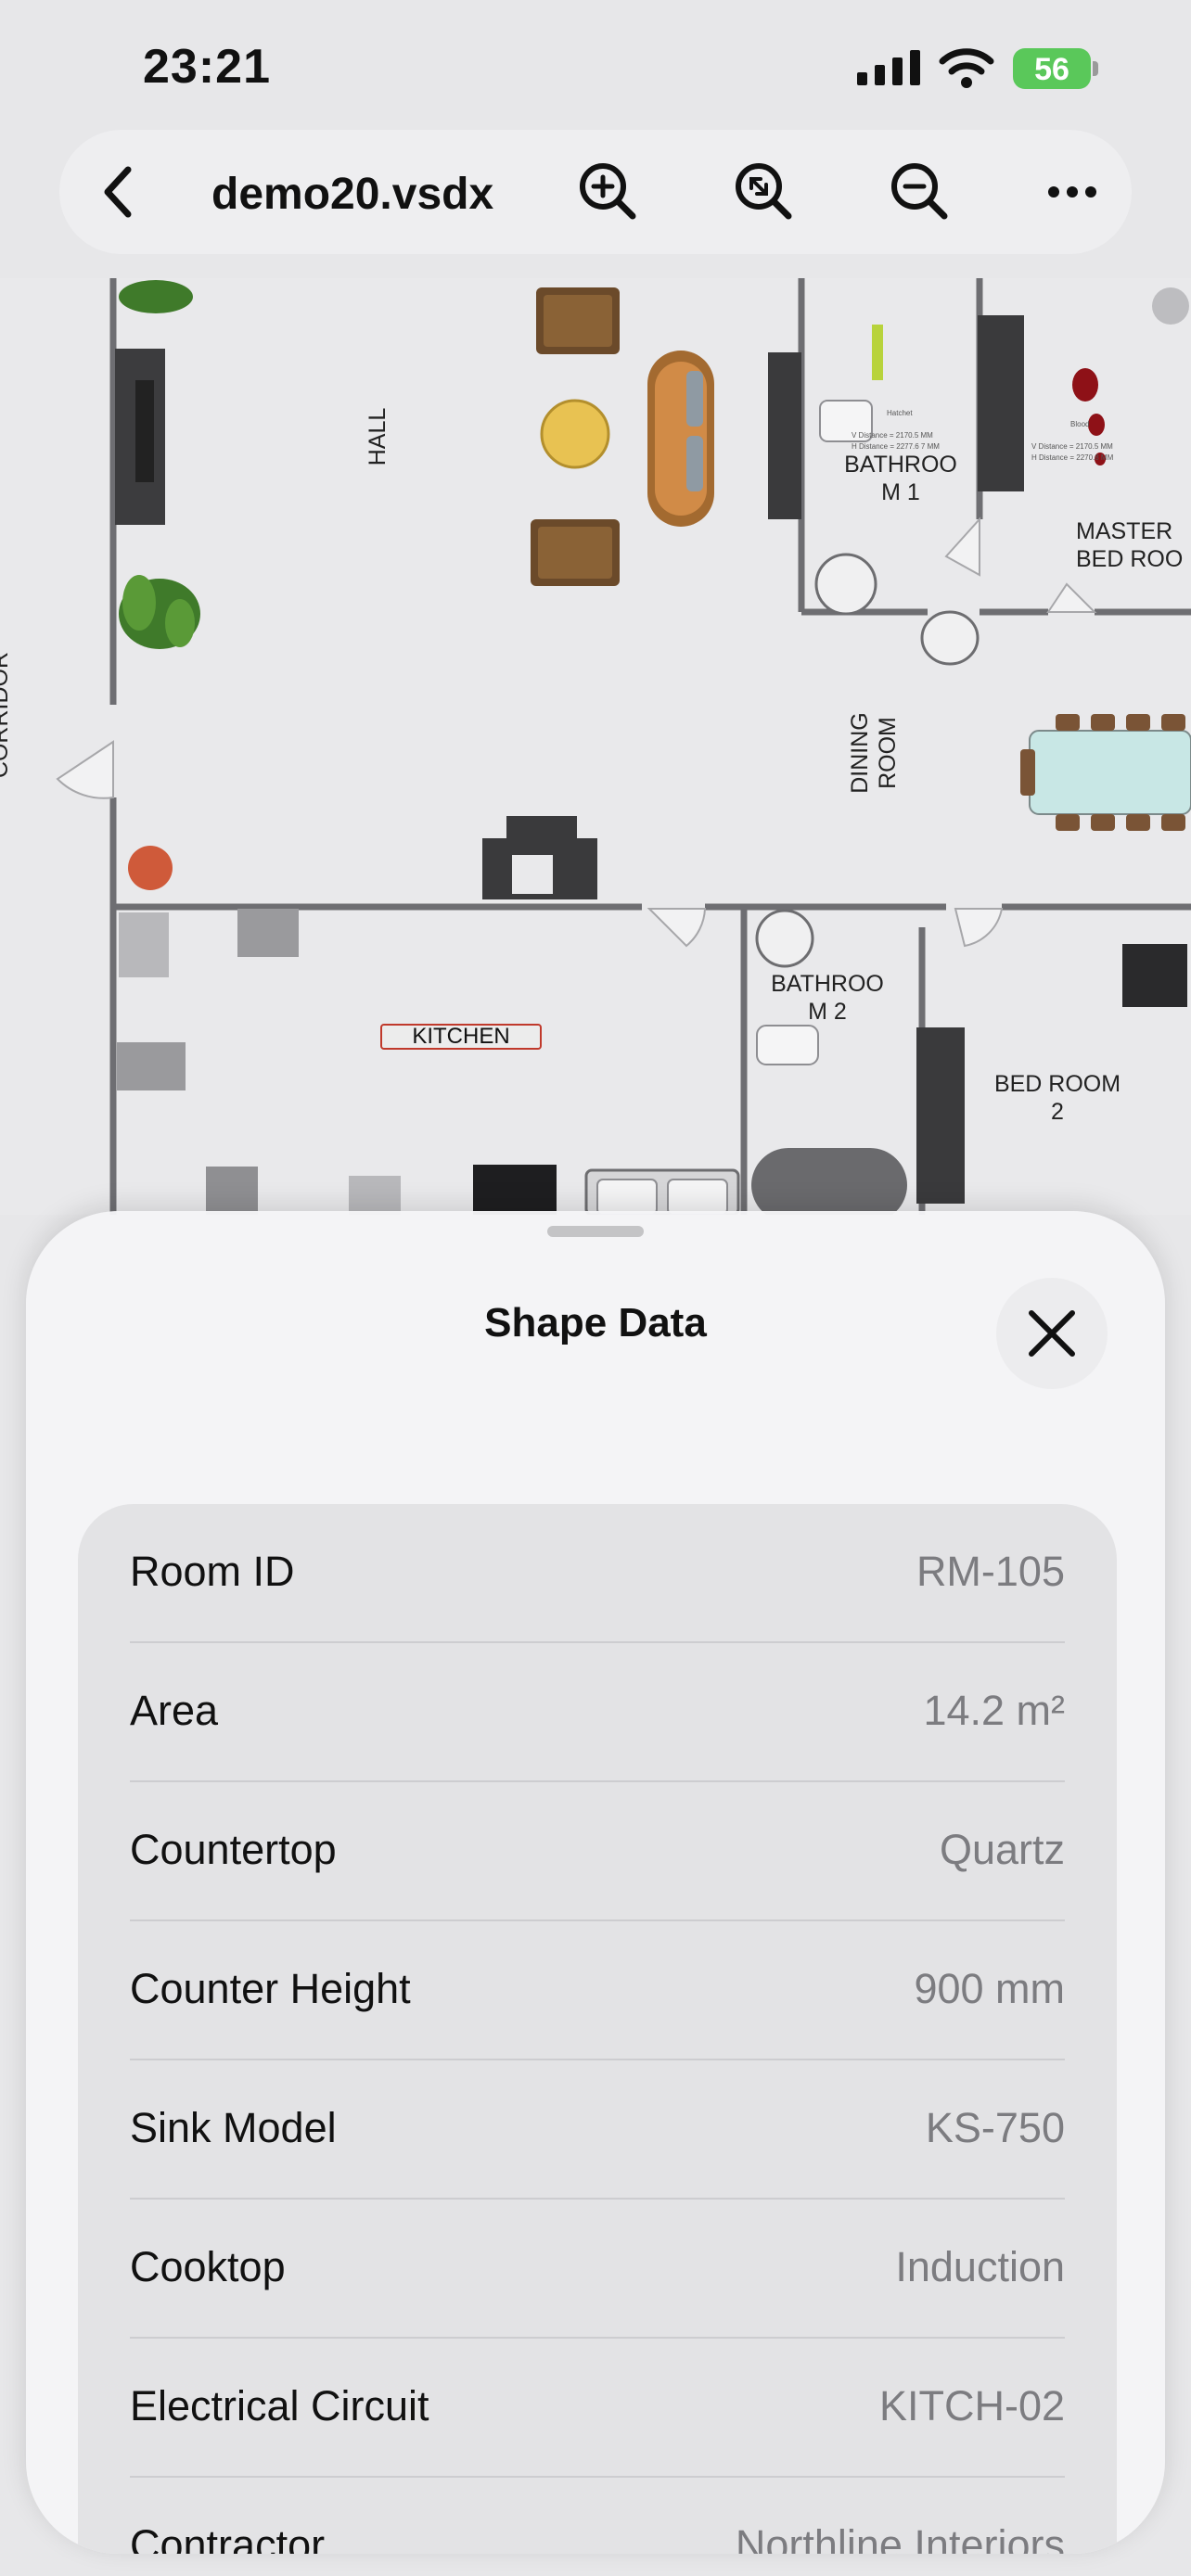 This screenshot has height=2576, width=1191. Describe the element at coordinates (595, 1323) in the screenshot. I see `sheet-title: Shape Data` at that location.